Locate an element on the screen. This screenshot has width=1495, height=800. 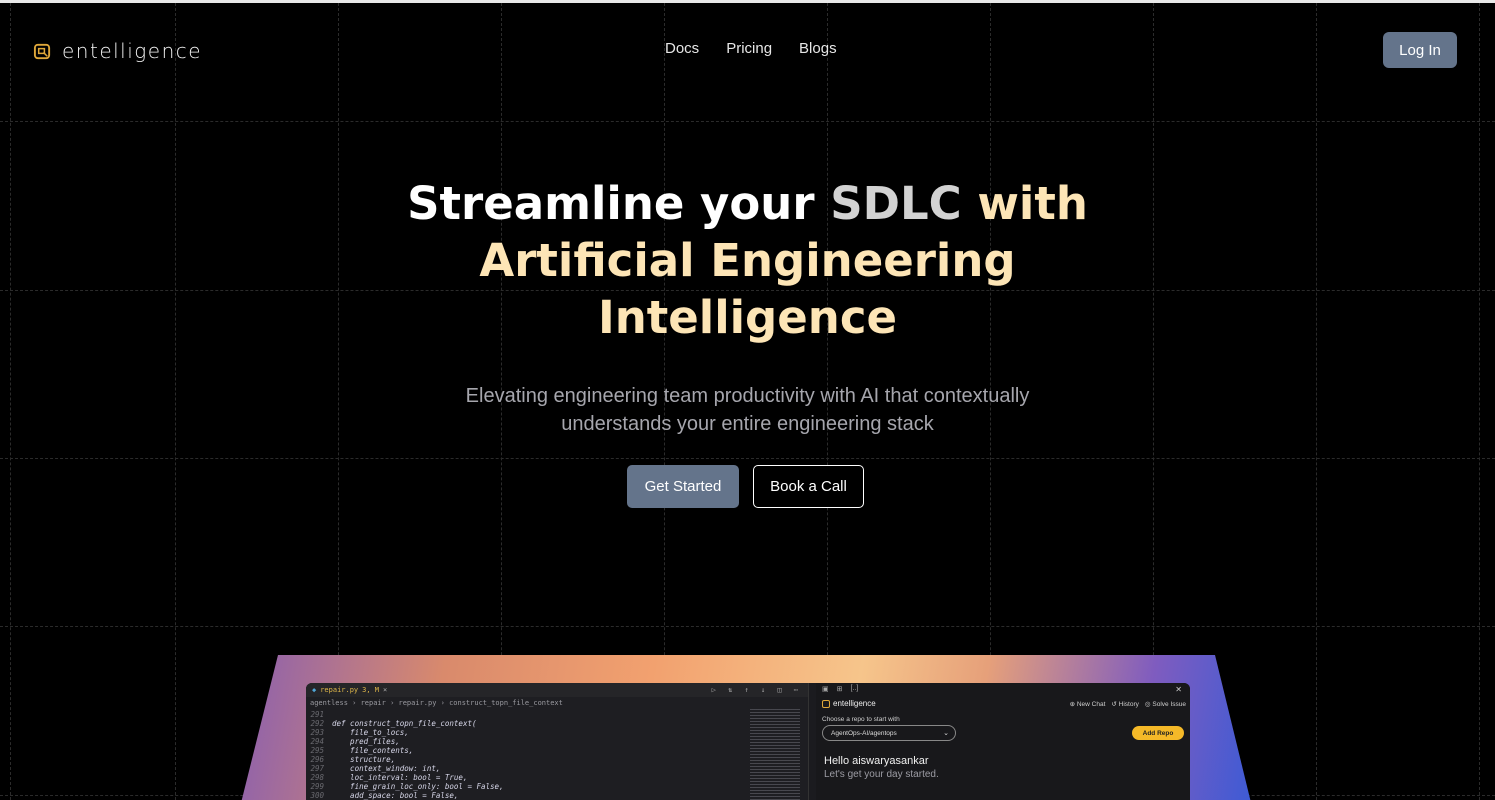
code-line: 299 fine_grain_loc_only: bool = False, is located at coordinates (557, 786).